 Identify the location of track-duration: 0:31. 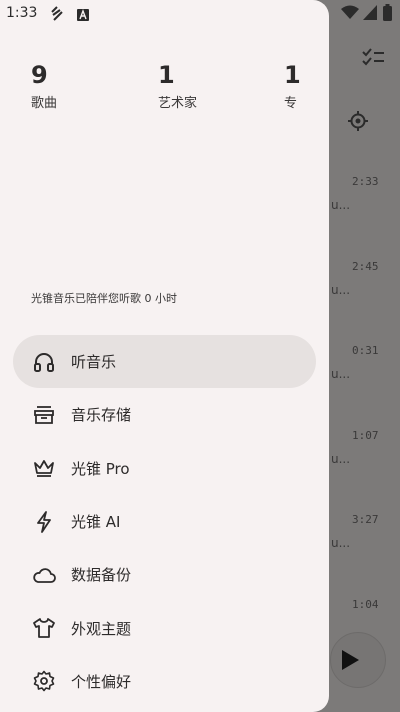
(365, 350).